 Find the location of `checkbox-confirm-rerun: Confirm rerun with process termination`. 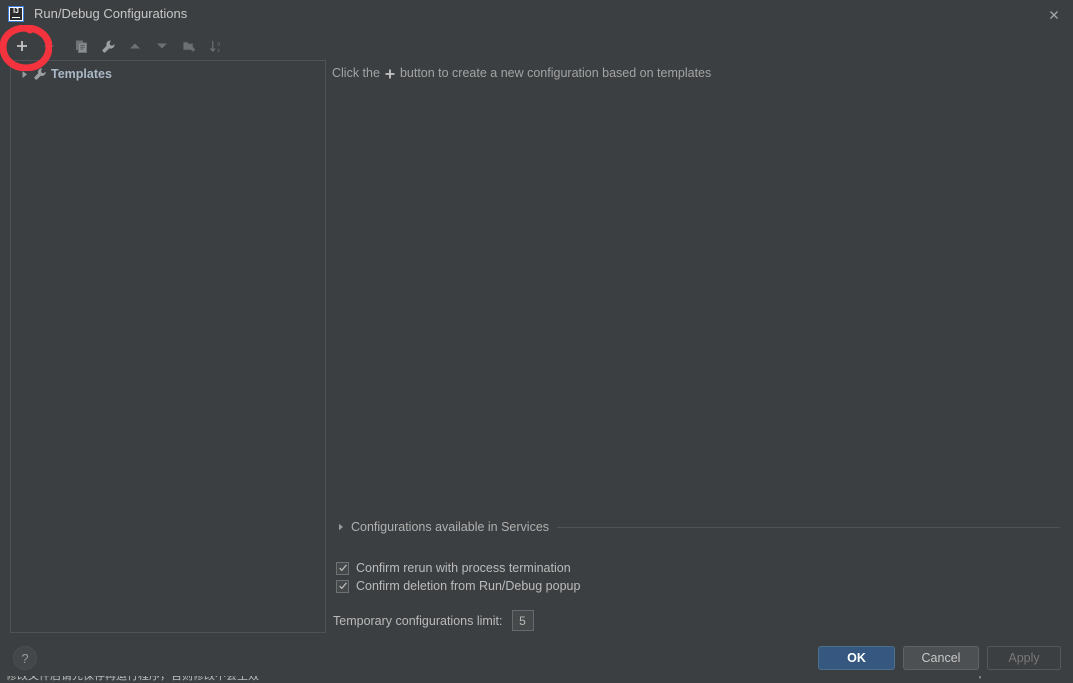

checkbox-confirm-rerun: Confirm rerun with process termination is located at coordinates (453, 568).